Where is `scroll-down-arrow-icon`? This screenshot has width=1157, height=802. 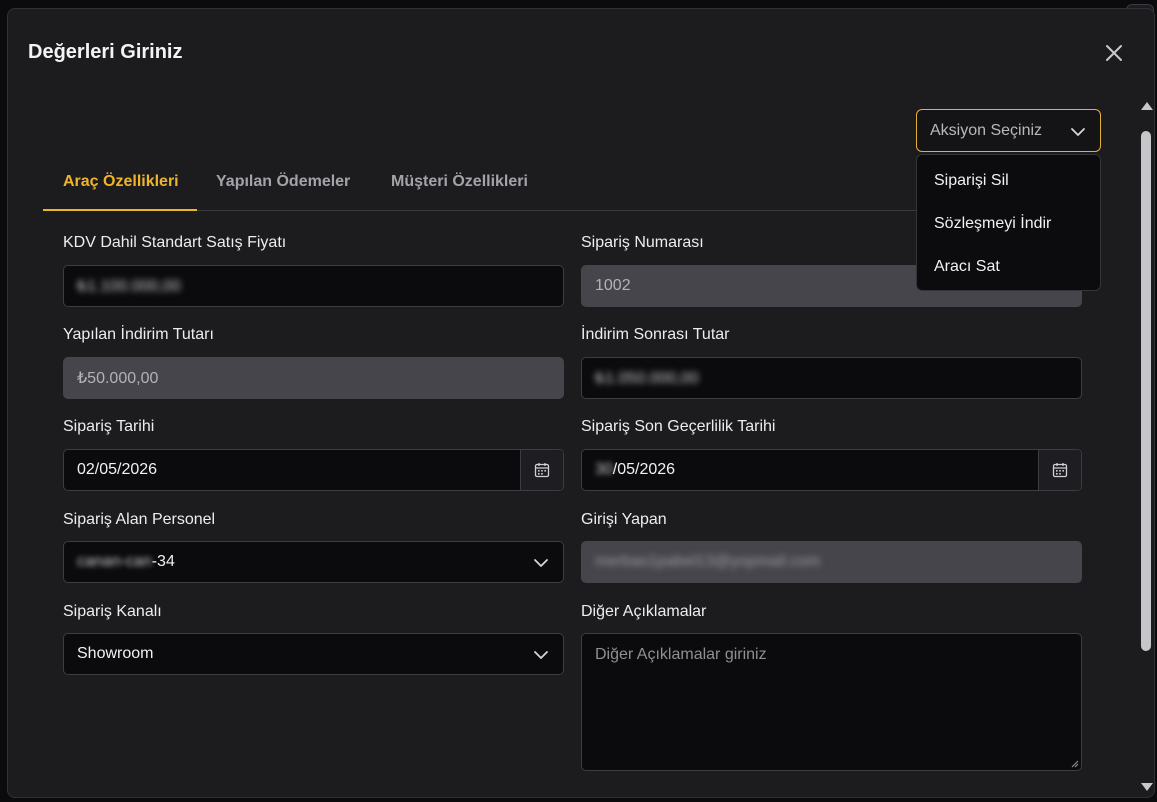 scroll-down-arrow-icon is located at coordinates (1147, 787).